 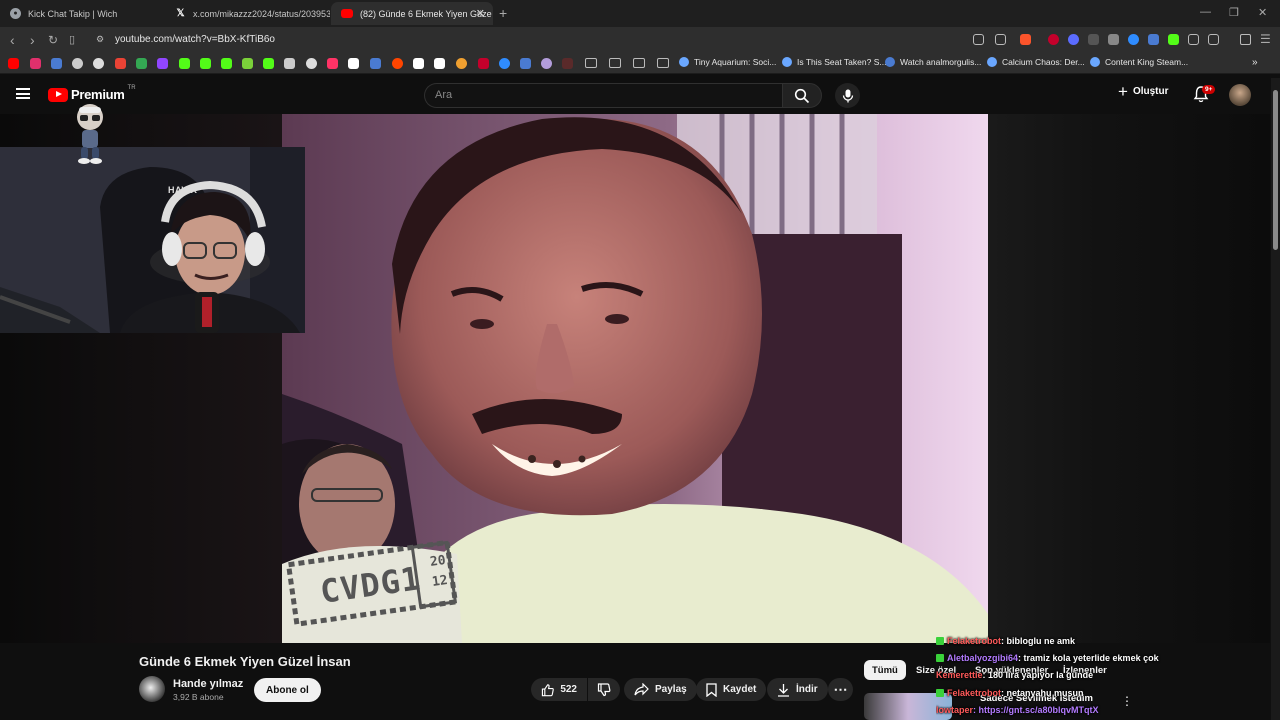 What do you see at coordinates (559, 689) in the screenshot?
I see `like-button: 522` at bounding box center [559, 689].